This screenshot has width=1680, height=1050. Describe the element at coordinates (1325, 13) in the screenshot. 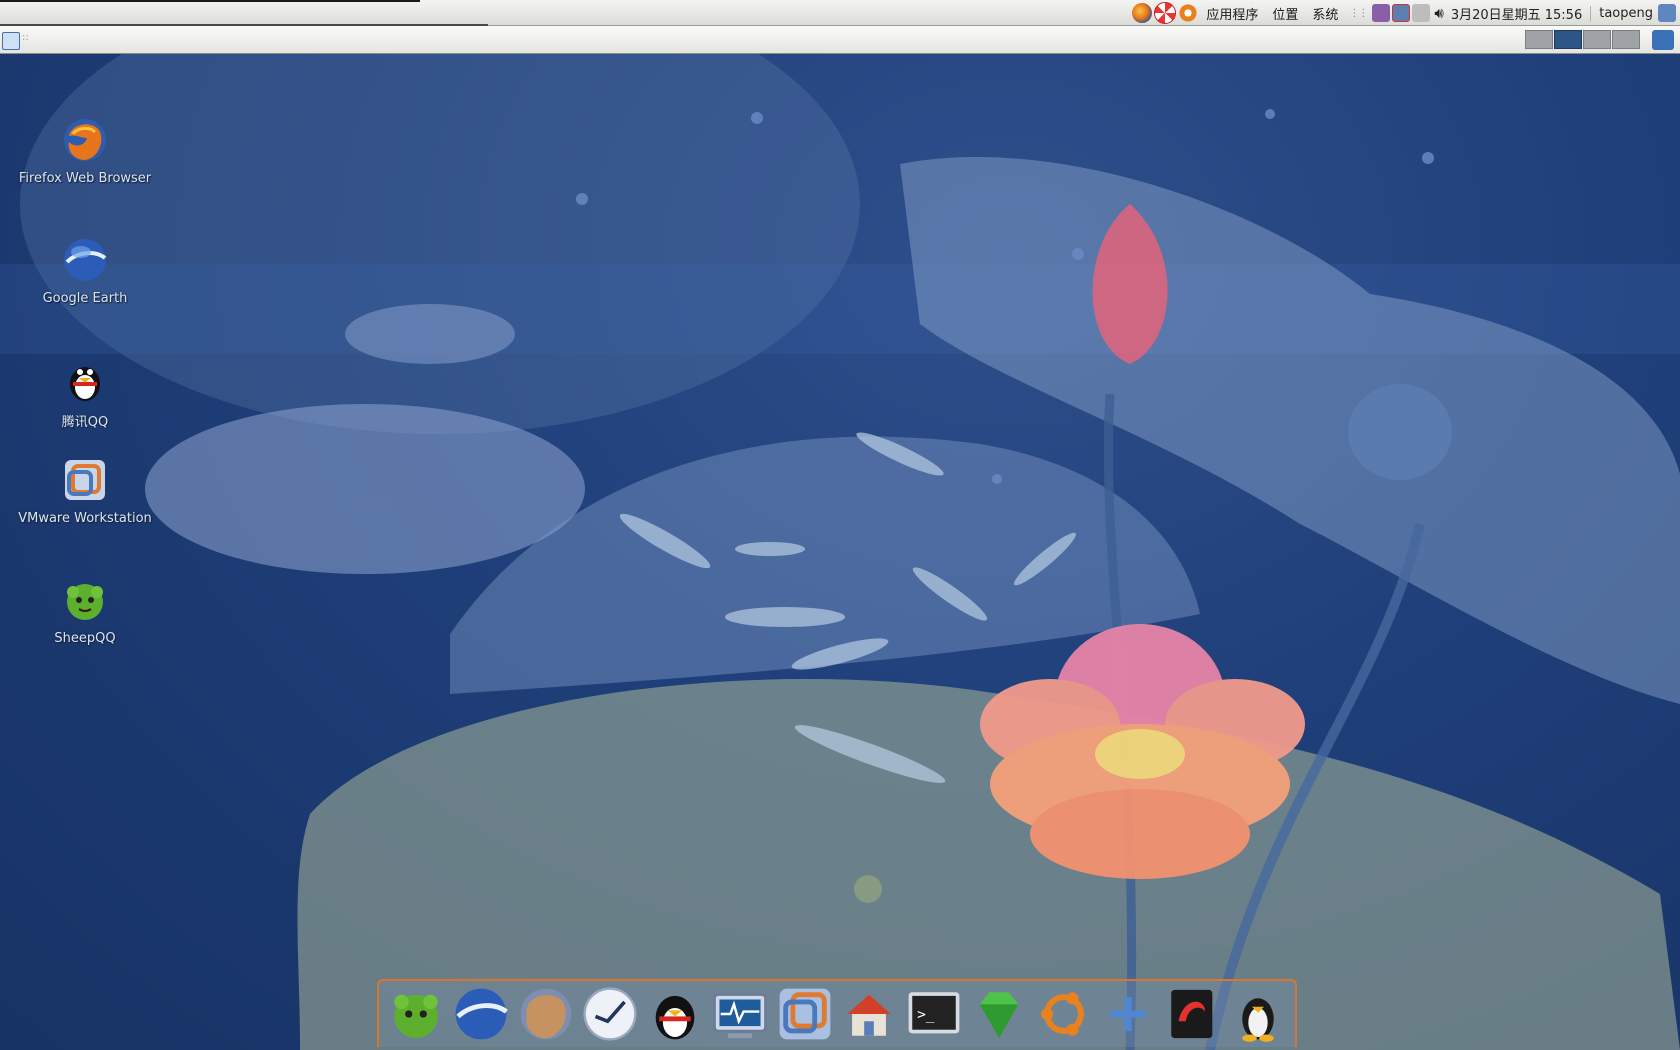

I see `system-menu: 系统` at that location.